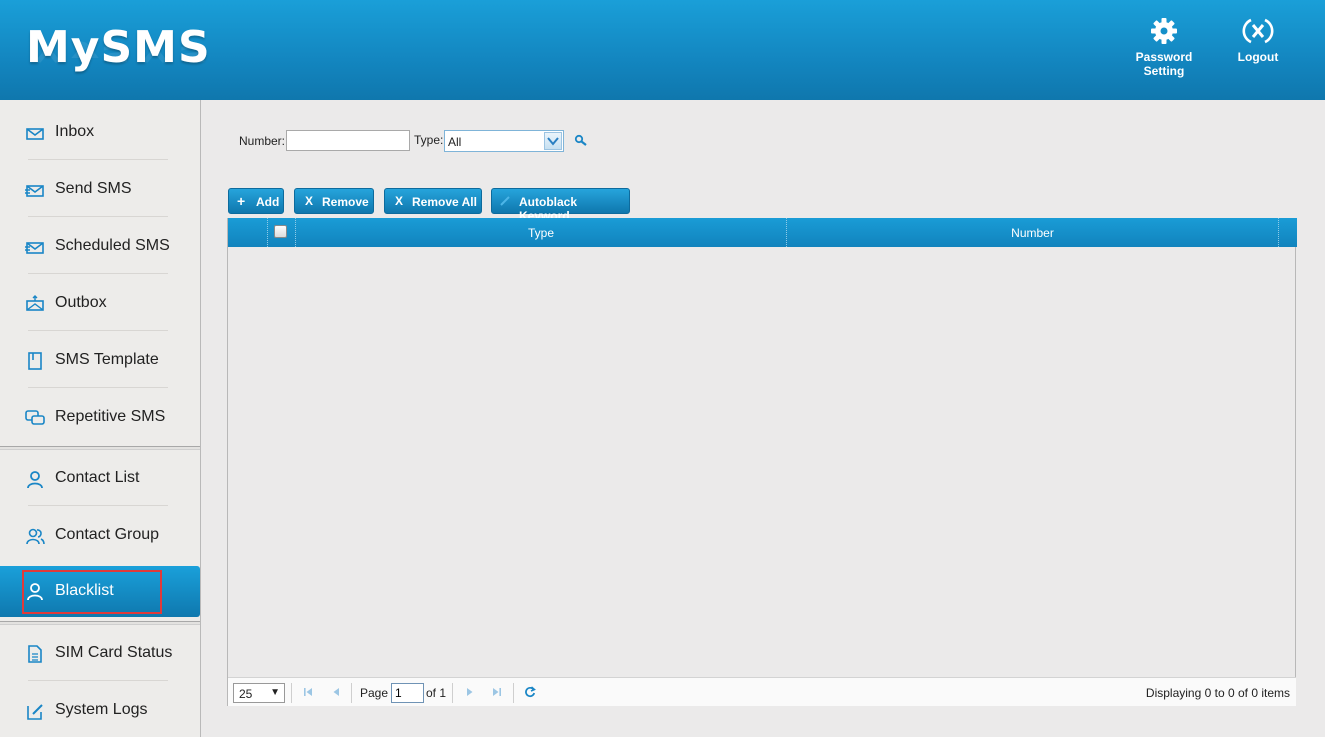 The width and height of the screenshot is (1325, 737). Describe the element at coordinates (662, 50) in the screenshot. I see `app-header: MySMS MySMS Password Setting Logout` at that location.